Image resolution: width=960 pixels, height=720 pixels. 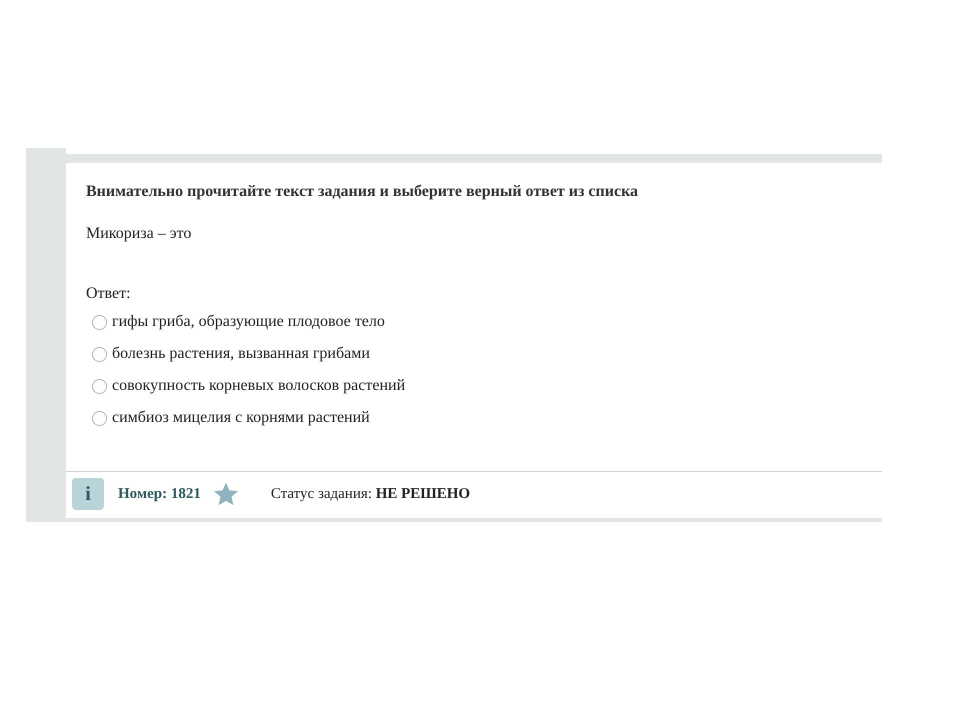 I want to click on option-label: совокупность корневых волосков растений, so click(x=259, y=386).